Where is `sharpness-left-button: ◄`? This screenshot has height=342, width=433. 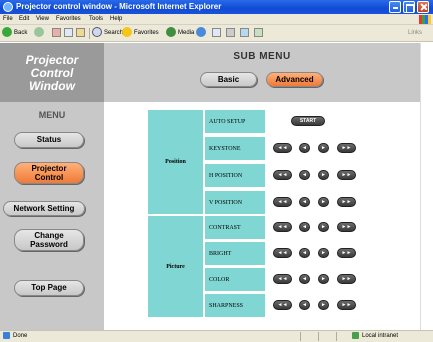 sharpness-left-button: ◄ is located at coordinates (304, 305).